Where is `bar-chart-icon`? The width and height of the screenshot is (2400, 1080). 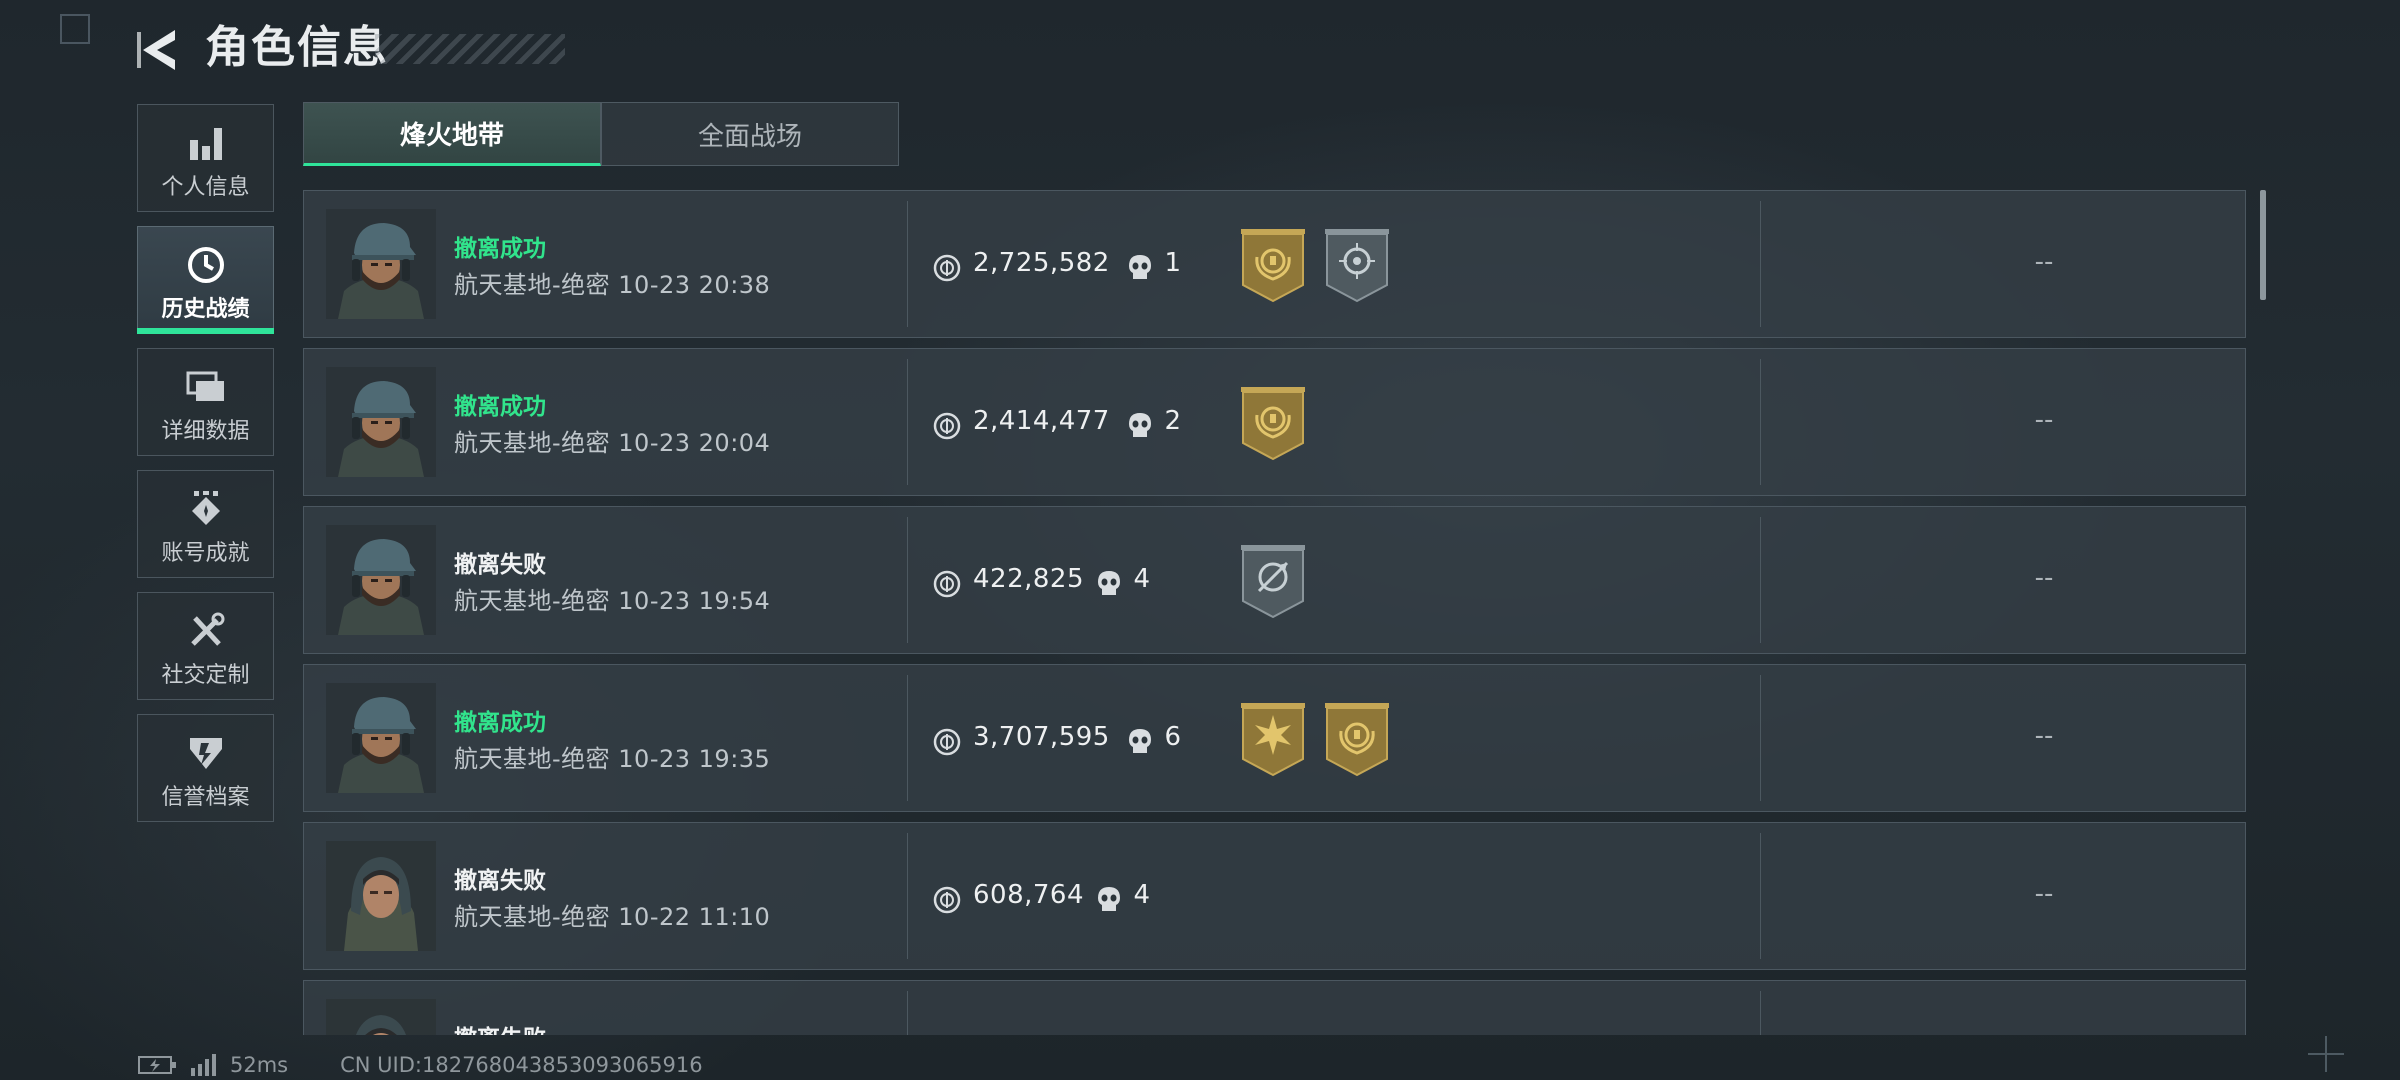
bar-chart-icon is located at coordinates (206, 143).